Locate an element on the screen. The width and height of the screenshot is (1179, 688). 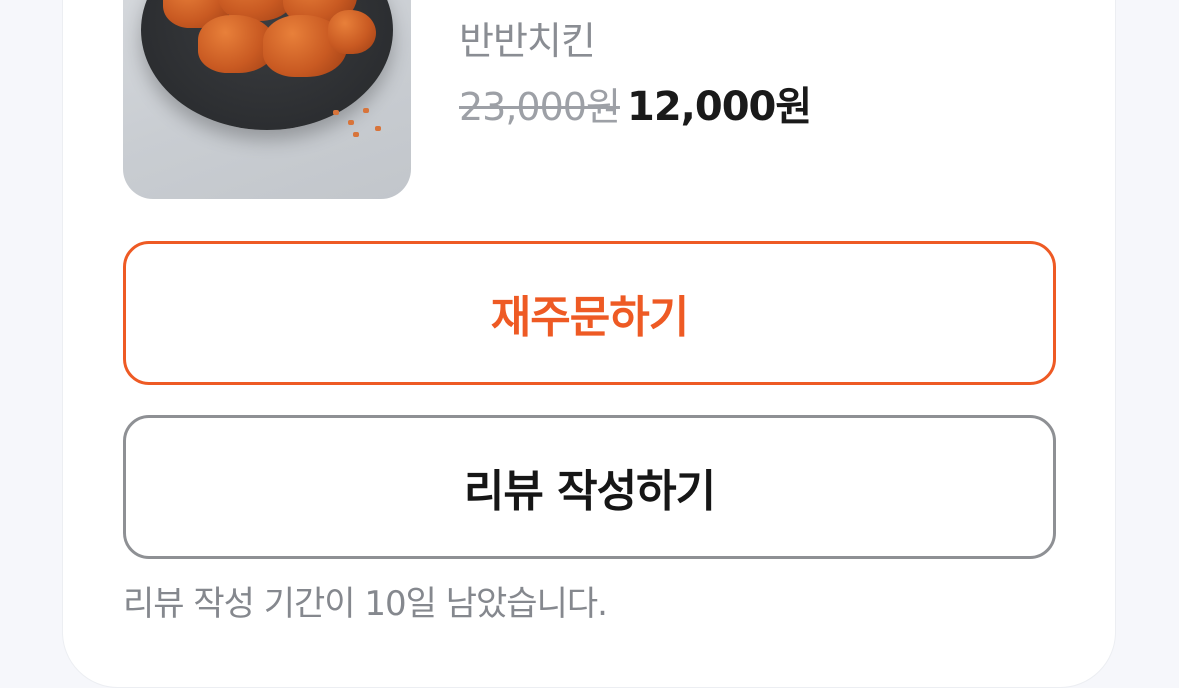
sale-price: 12,000원 is located at coordinates (719, 107).